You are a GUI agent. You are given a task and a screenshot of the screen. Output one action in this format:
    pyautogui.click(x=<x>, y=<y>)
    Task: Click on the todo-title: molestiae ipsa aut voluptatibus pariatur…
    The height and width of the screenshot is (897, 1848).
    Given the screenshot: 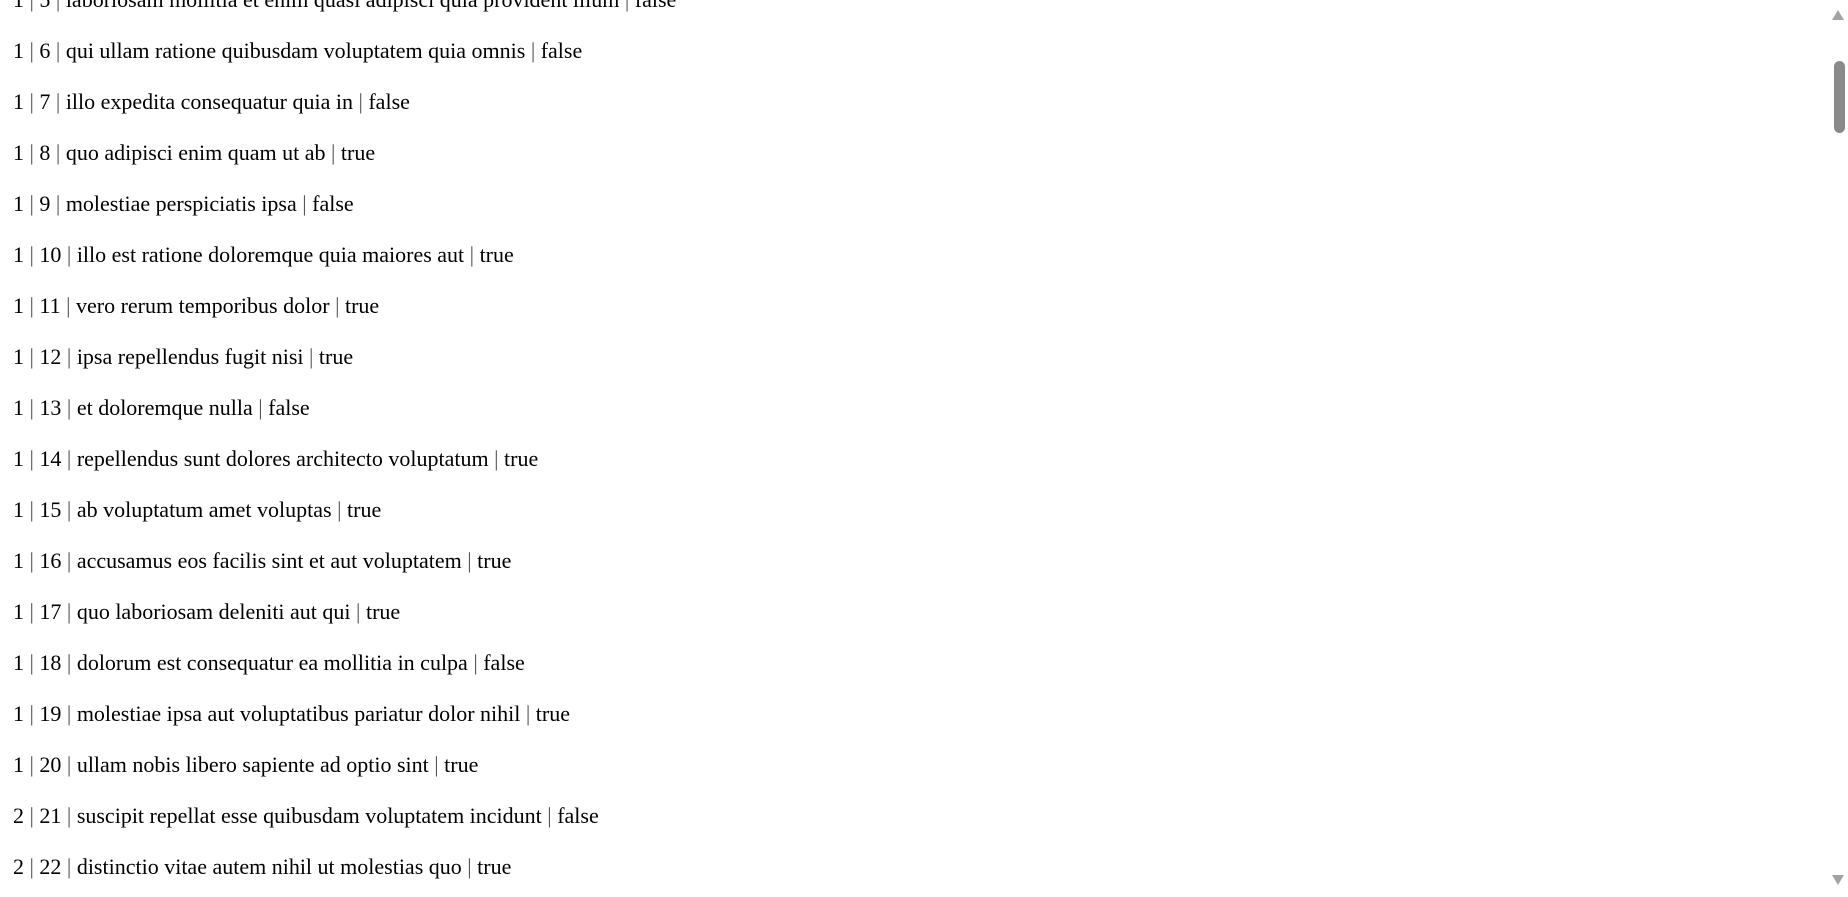 What is the action you would take?
    pyautogui.click(x=298, y=713)
    